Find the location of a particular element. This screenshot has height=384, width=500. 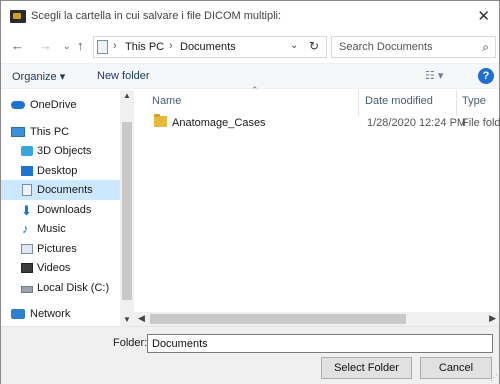

recent-dropdown-icon: ⌄ is located at coordinates (67, 46).